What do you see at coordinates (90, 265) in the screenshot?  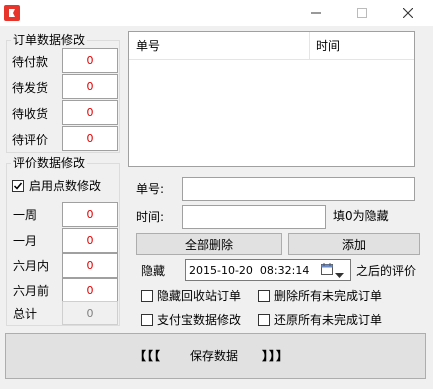 I see `within-six-months-field: 0` at bounding box center [90, 265].